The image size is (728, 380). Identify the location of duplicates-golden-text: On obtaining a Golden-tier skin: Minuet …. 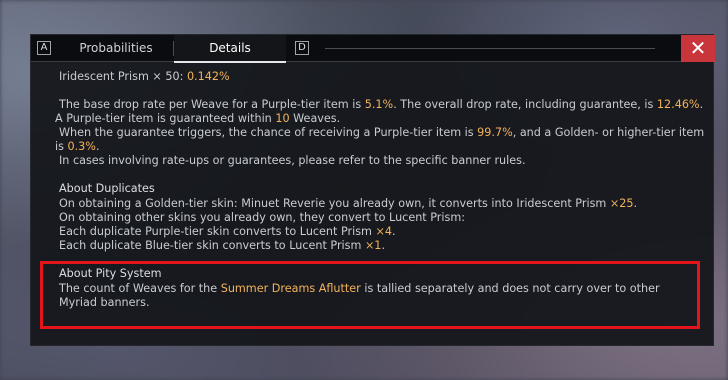
(348, 203).